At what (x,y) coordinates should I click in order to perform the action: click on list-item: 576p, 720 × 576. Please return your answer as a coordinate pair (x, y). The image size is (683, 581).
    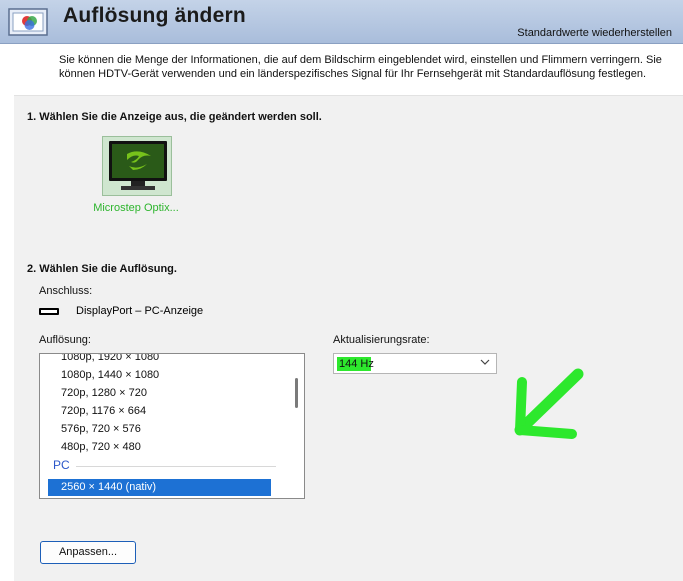
    Looking at the image, I should click on (101, 429).